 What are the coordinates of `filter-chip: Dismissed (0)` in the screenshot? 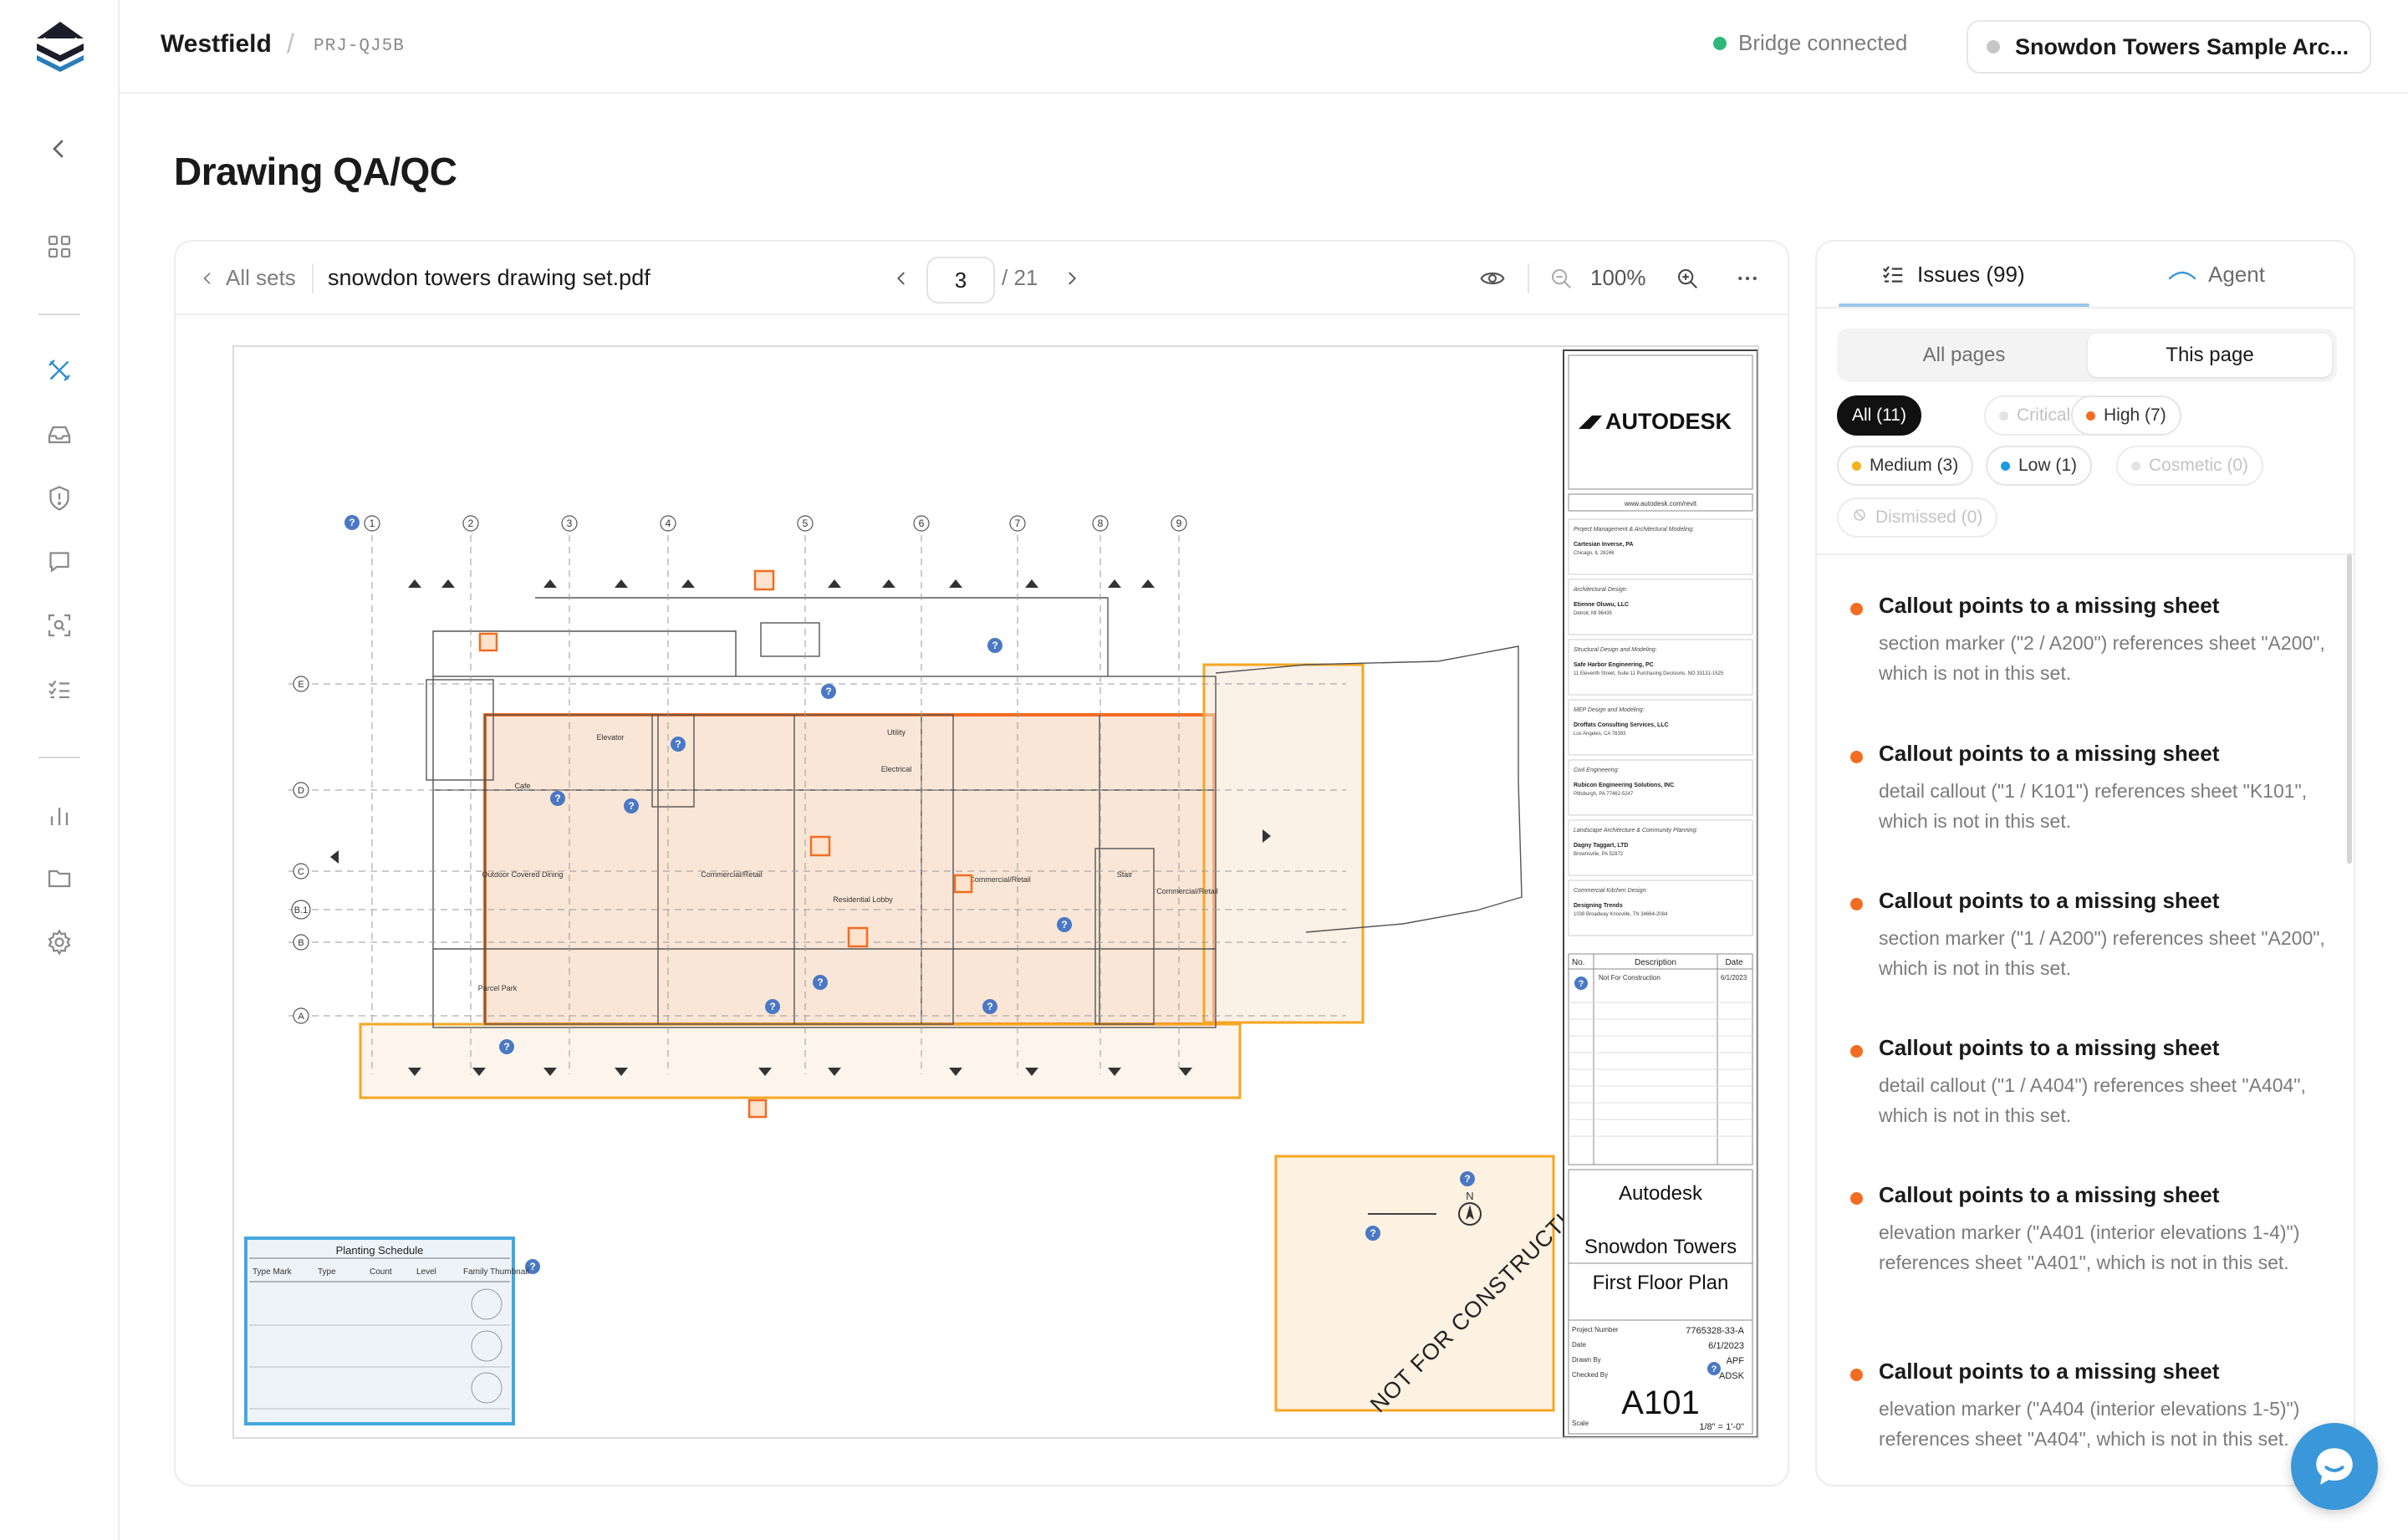 It's located at (1918, 517).